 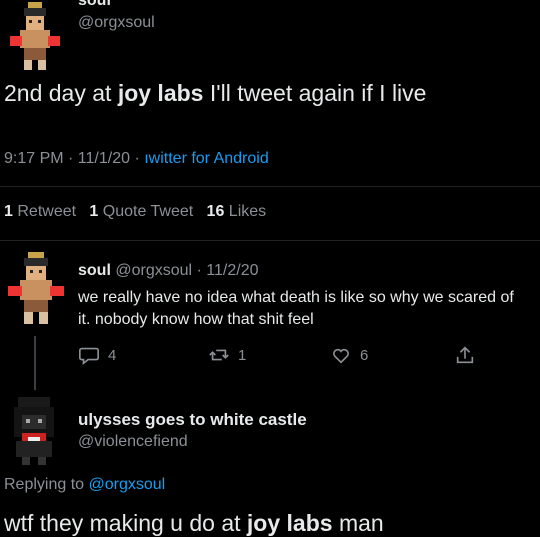 I want to click on reply-2-display-name: ulysses goes to white castle, so click(x=192, y=420).